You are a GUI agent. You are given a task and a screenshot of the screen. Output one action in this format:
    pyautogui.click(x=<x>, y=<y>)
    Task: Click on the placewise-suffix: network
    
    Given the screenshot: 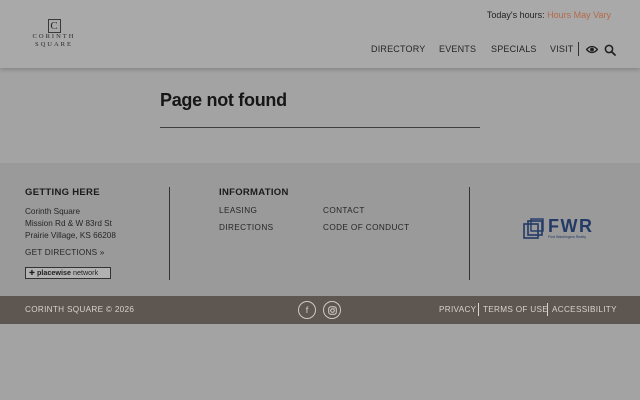 What is the action you would take?
    pyautogui.click(x=86, y=272)
    